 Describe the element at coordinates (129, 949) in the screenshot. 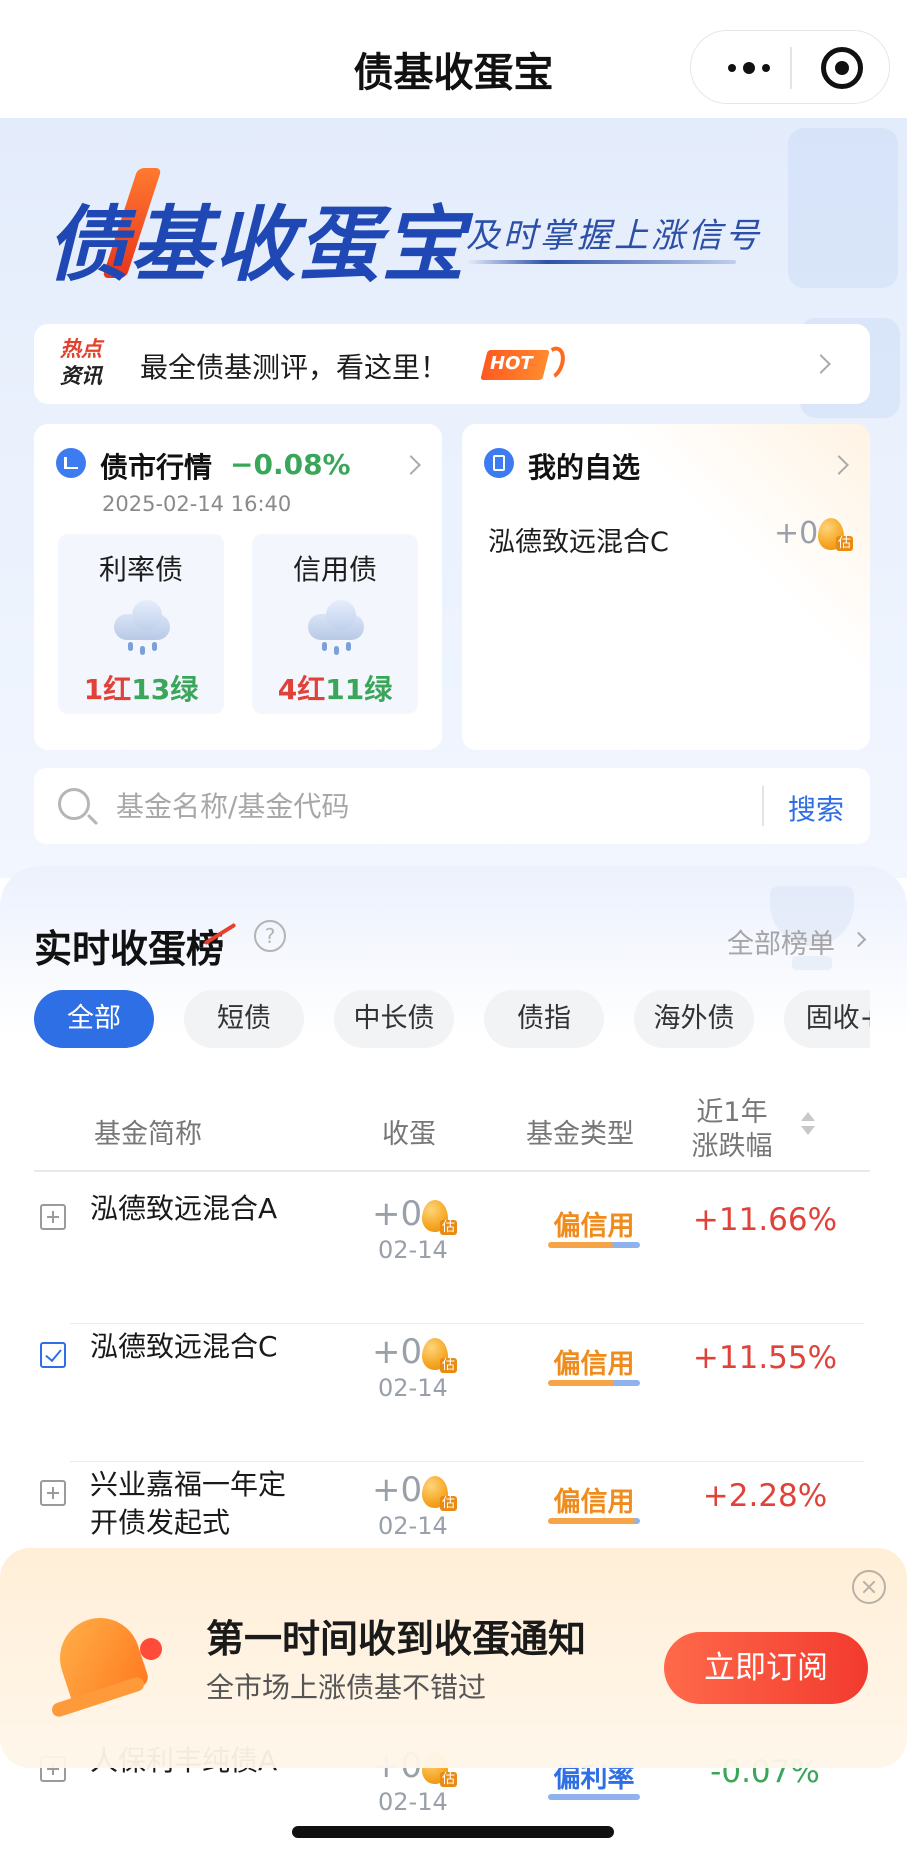

I see `ranking-title: 实时收蛋榜` at that location.